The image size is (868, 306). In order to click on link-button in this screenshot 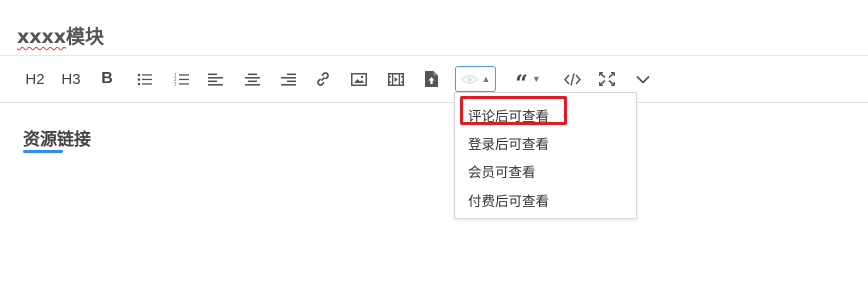, I will do `click(323, 79)`.